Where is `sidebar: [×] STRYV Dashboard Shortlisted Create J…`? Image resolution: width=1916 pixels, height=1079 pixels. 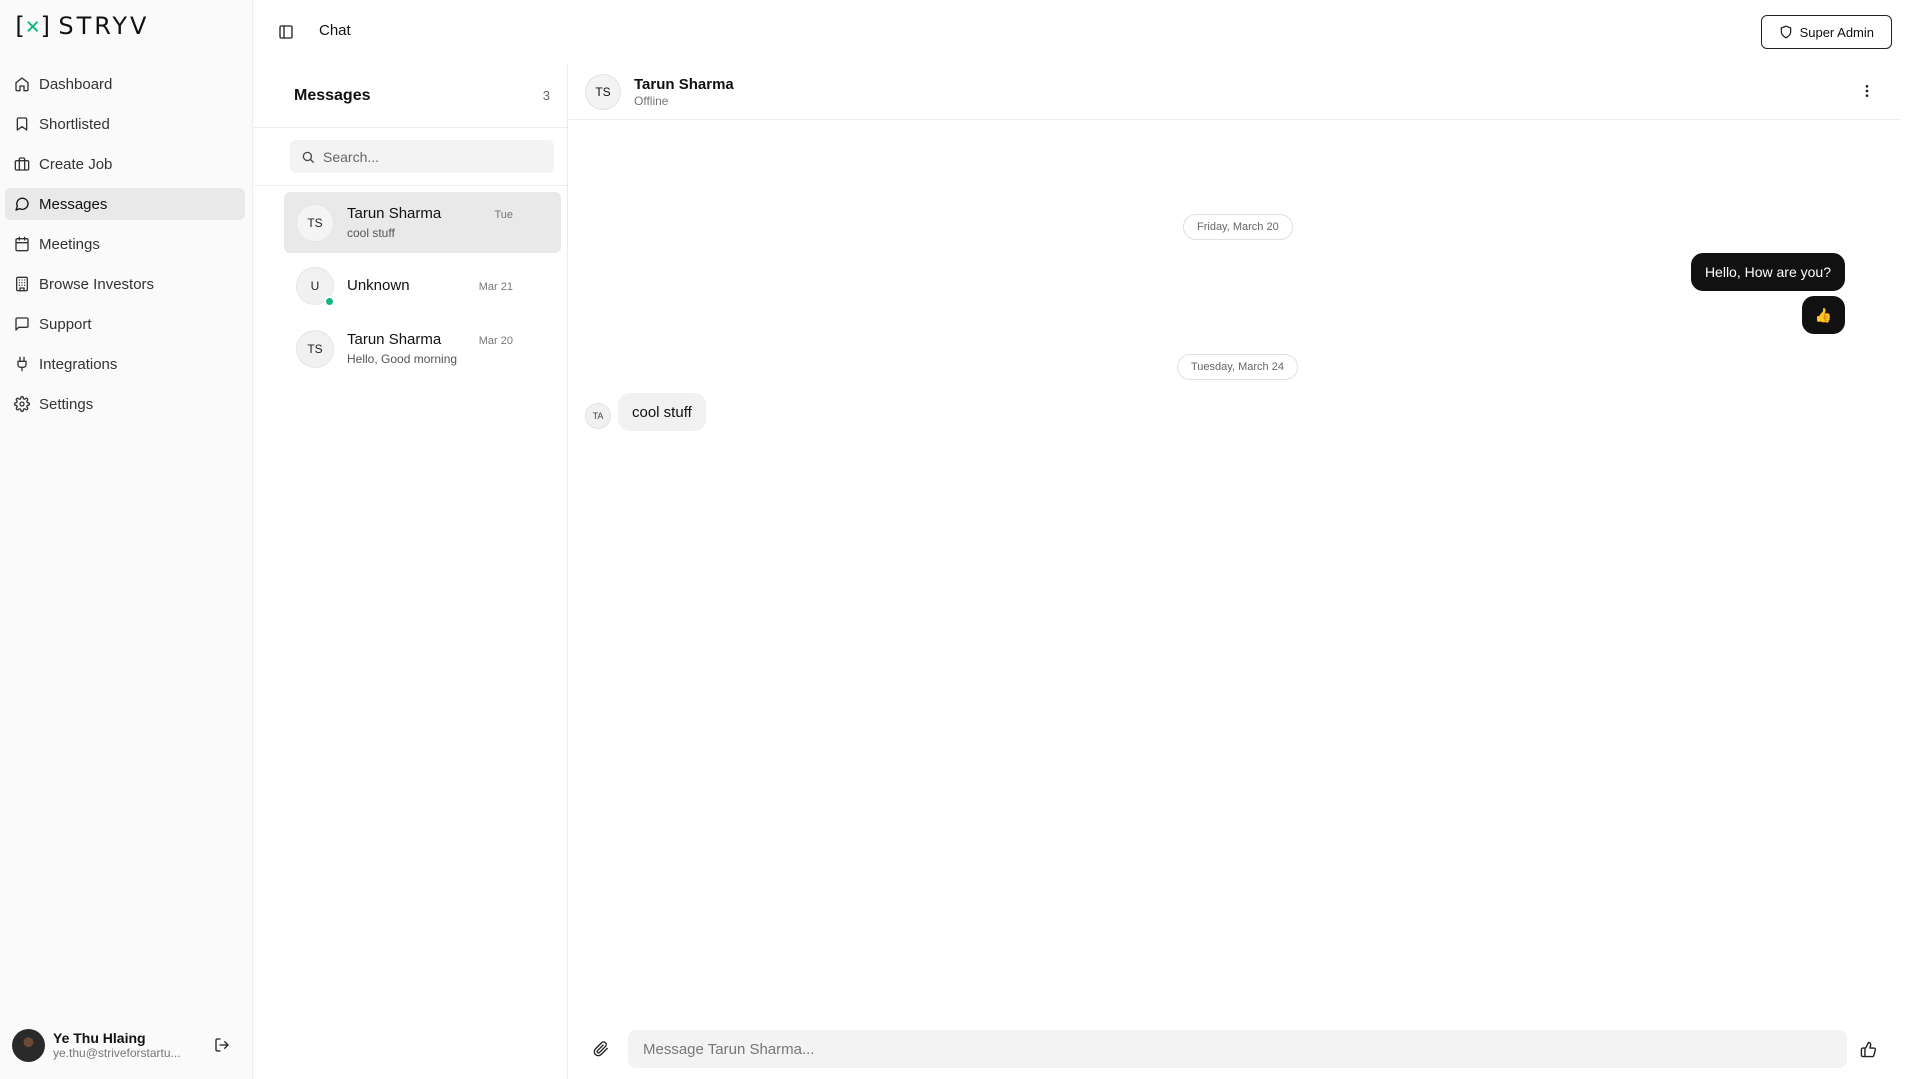
sidebar: [×] STRYV Dashboard Shortlisted Create J… is located at coordinates (126, 539).